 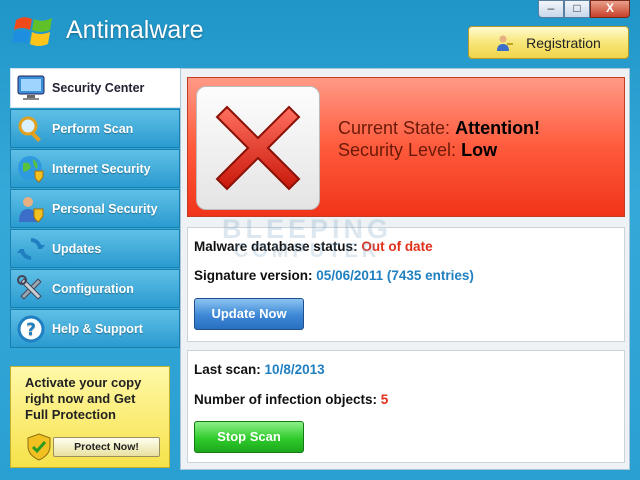 What do you see at coordinates (31, 169) in the screenshot?
I see `globe-shield-icon` at bounding box center [31, 169].